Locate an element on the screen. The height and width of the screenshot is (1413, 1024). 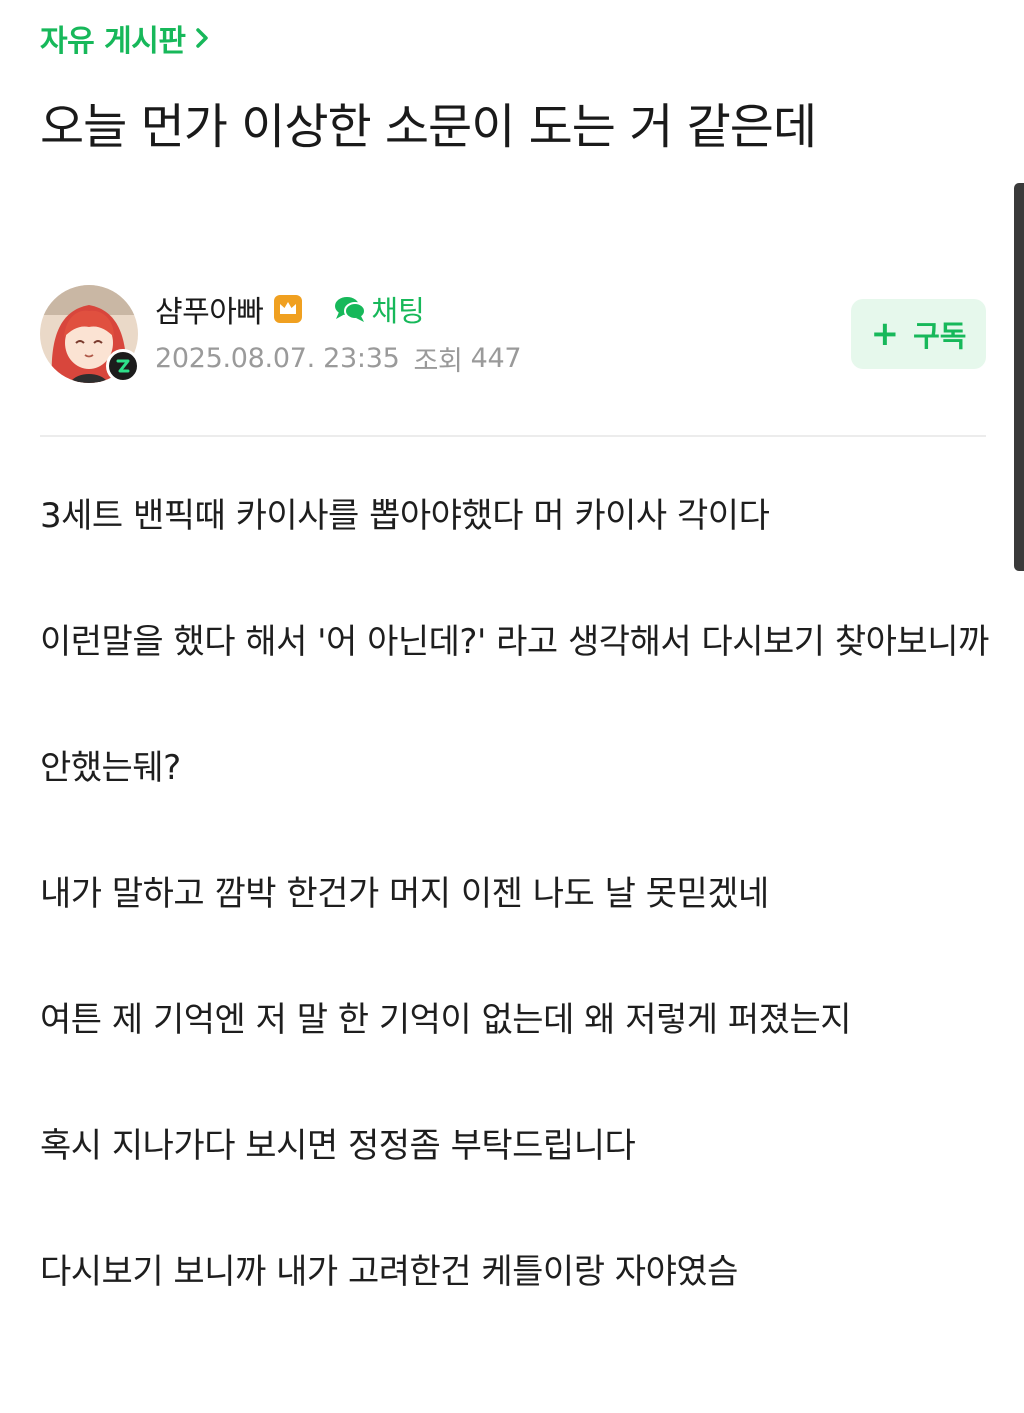
post-datetime: 2025.08.07. 23:35 is located at coordinates (277, 358).